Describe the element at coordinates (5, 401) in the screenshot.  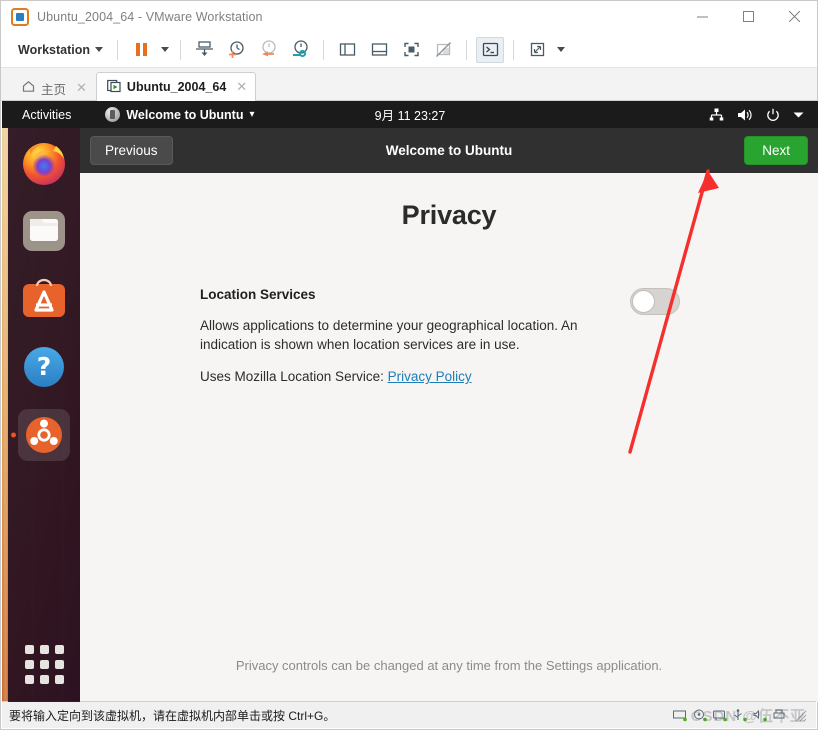
I see `wallpaper-fold-line` at that location.